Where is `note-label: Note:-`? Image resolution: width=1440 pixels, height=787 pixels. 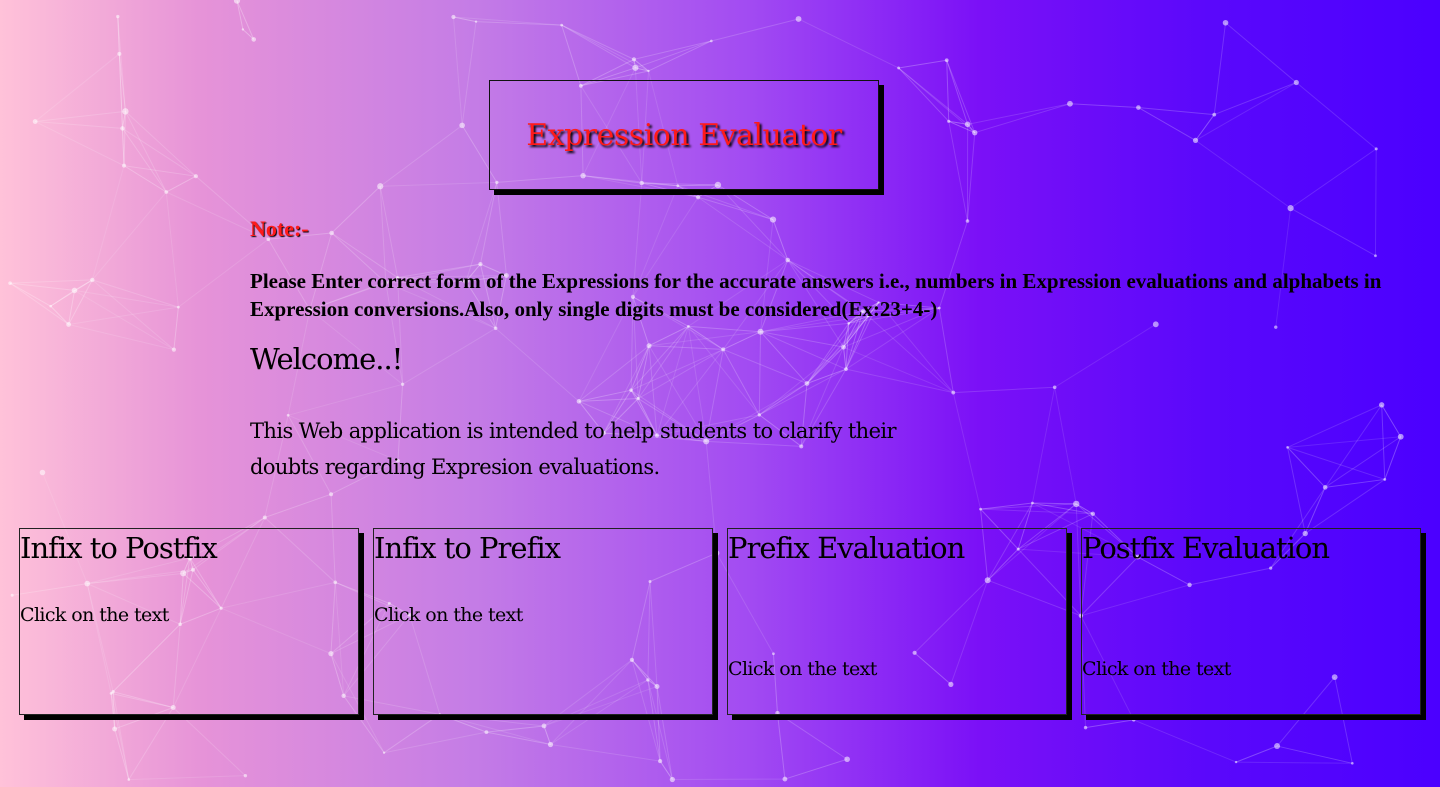
note-label: Note:- is located at coordinates (279, 228).